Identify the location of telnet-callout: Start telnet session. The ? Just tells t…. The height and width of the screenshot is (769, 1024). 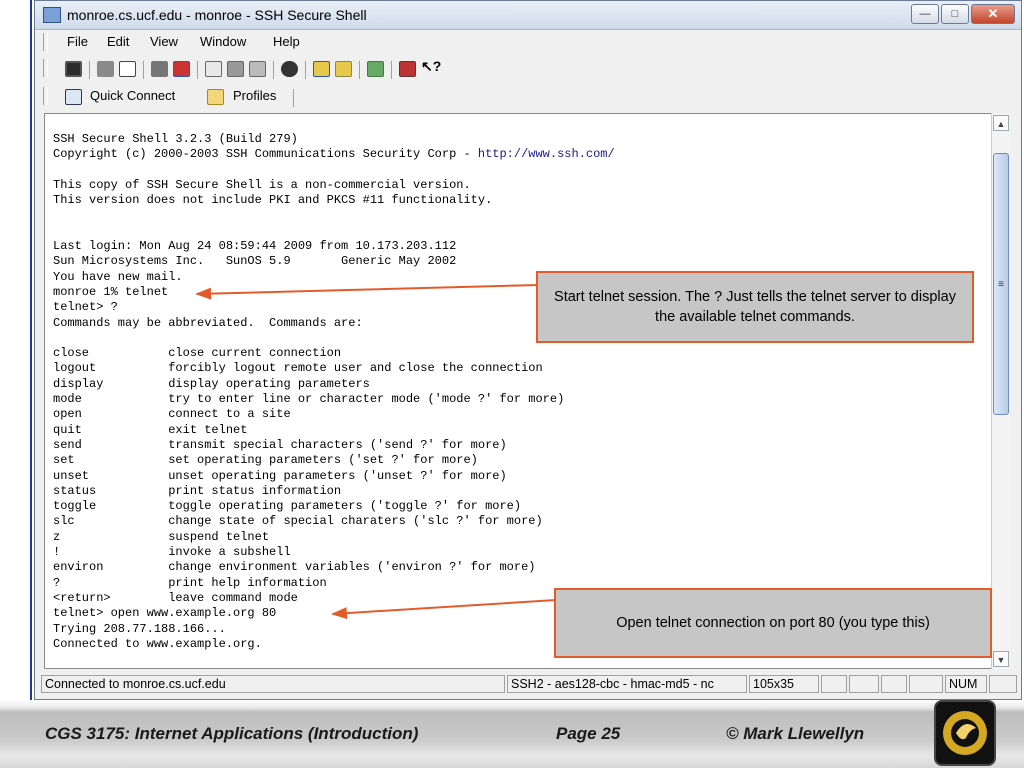
(755, 307).